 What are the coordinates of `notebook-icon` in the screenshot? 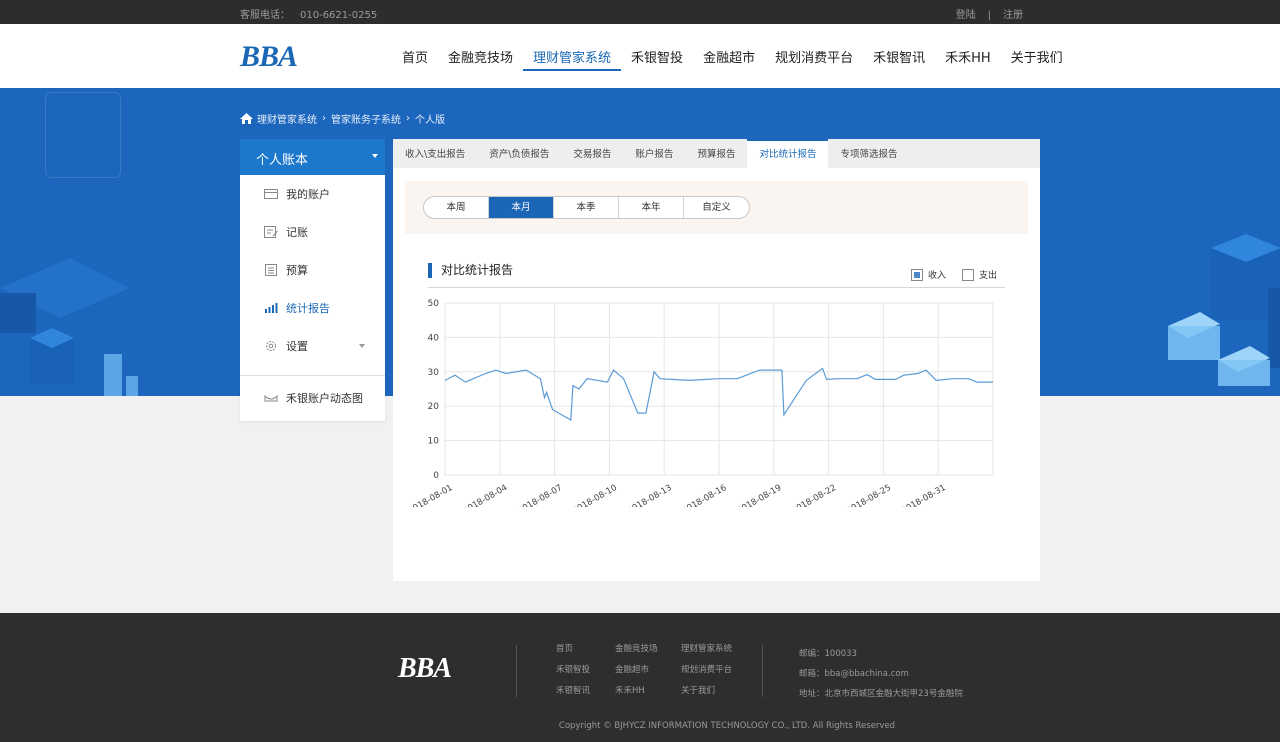 It's located at (271, 232).